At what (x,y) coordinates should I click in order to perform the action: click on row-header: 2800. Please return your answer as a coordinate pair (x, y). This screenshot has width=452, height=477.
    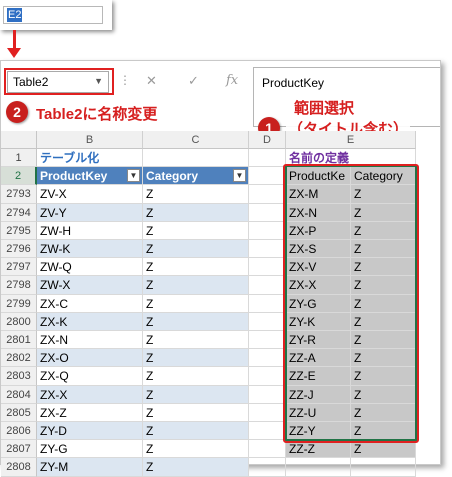
    Looking at the image, I should click on (19, 321).